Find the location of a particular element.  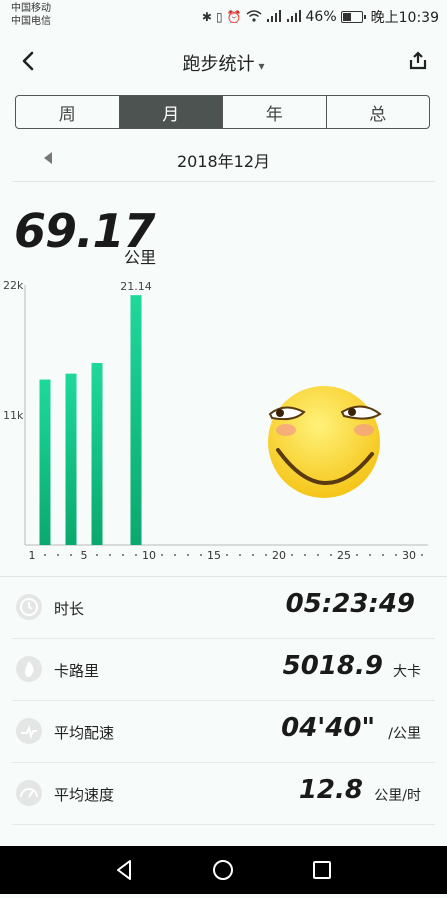

status-icons: ✱ ▯ ⏰ 46% 晚上10:39 is located at coordinates (320, 17).